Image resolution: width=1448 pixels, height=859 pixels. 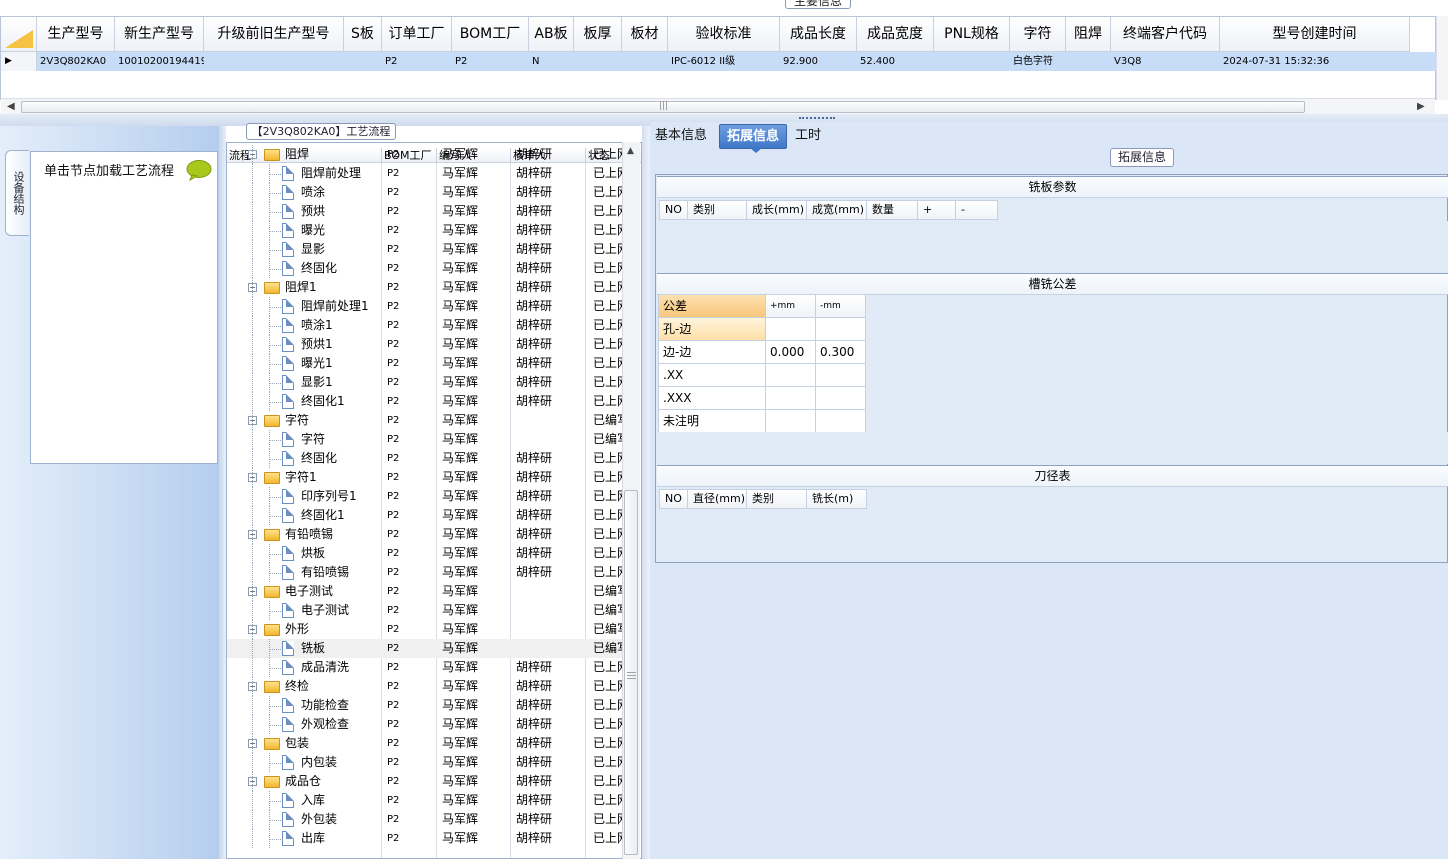 I want to click on mill-column-header: 成宽(mm), so click(x=837, y=210).